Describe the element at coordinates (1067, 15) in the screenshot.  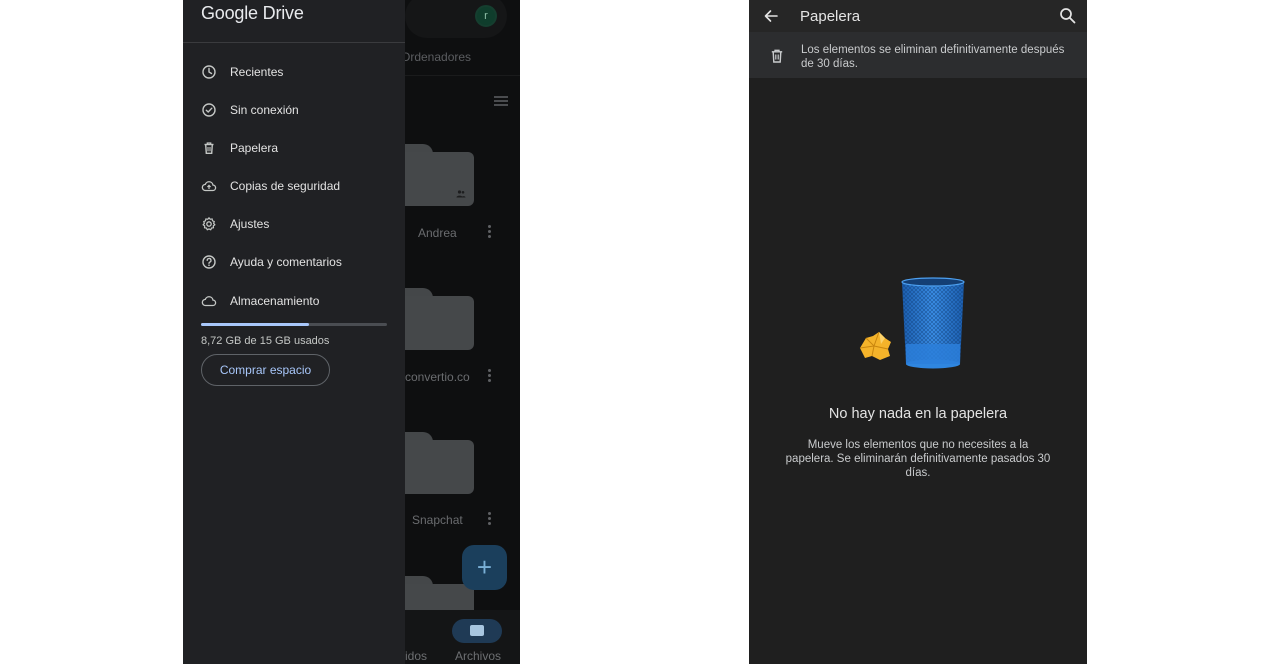
I see `search-icon` at that location.